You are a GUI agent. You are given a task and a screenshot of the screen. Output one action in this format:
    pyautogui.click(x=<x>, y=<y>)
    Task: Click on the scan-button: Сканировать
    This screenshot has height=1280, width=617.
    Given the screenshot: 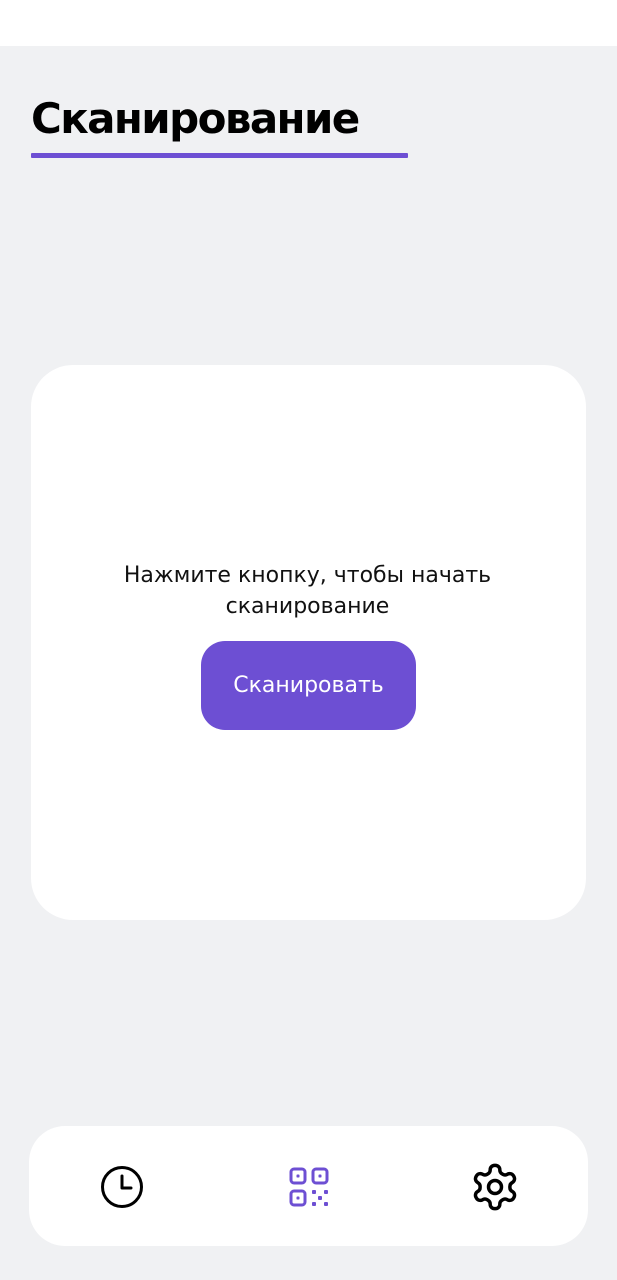 What is the action you would take?
    pyautogui.click(x=308, y=685)
    